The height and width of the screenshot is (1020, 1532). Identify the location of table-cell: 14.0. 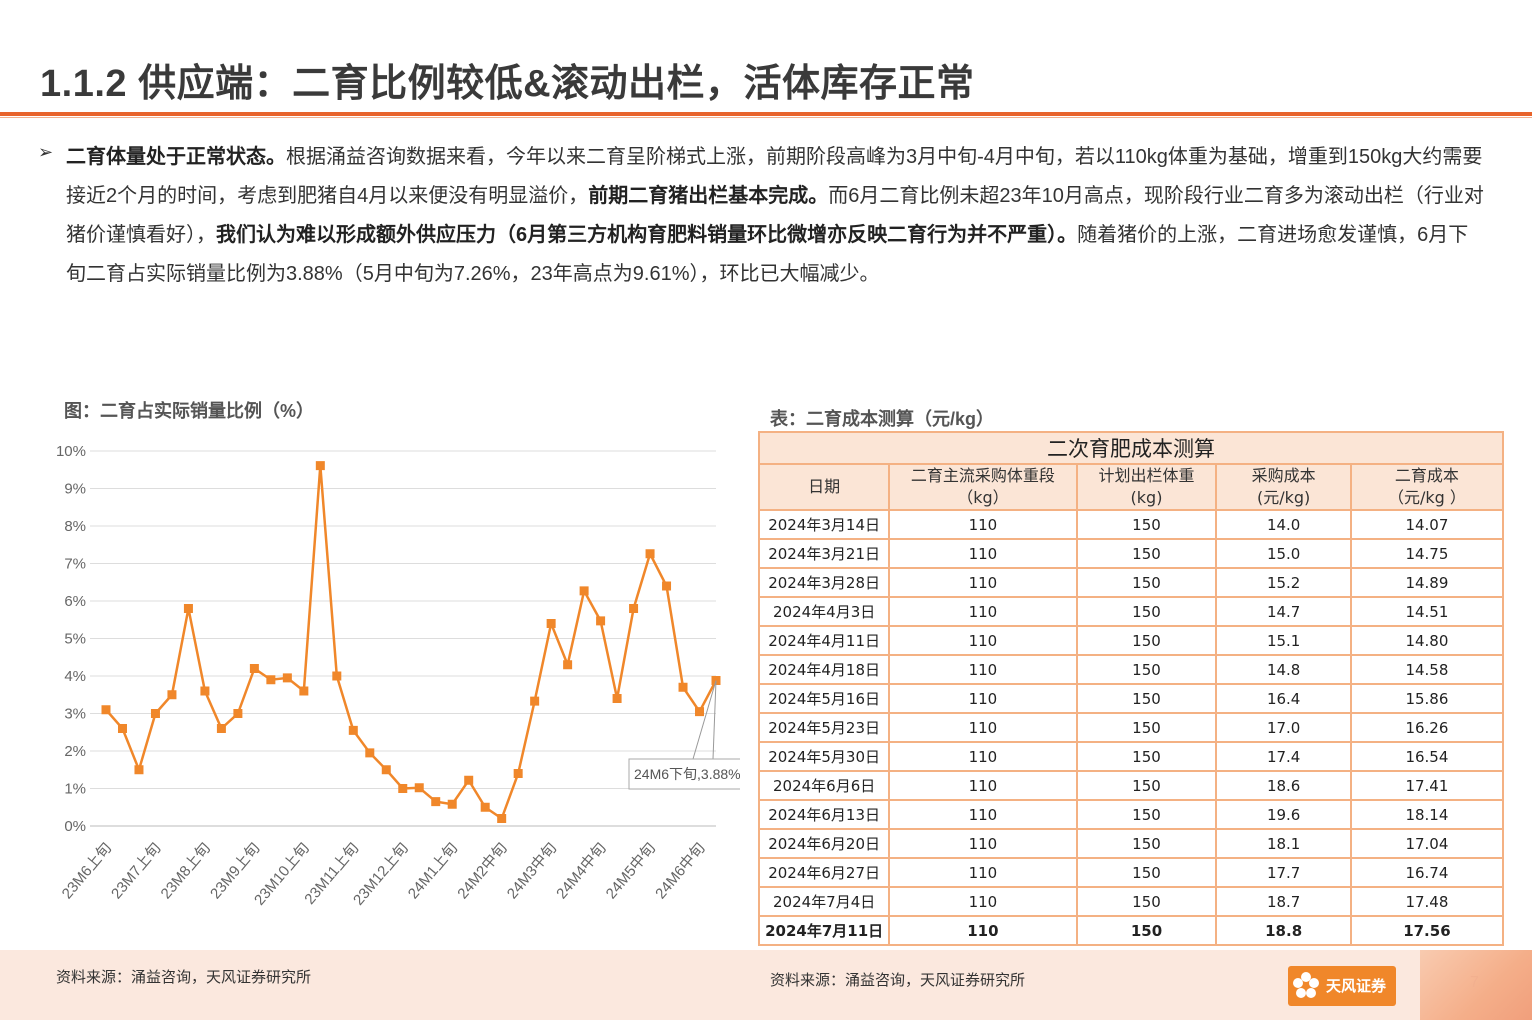
(1283, 524).